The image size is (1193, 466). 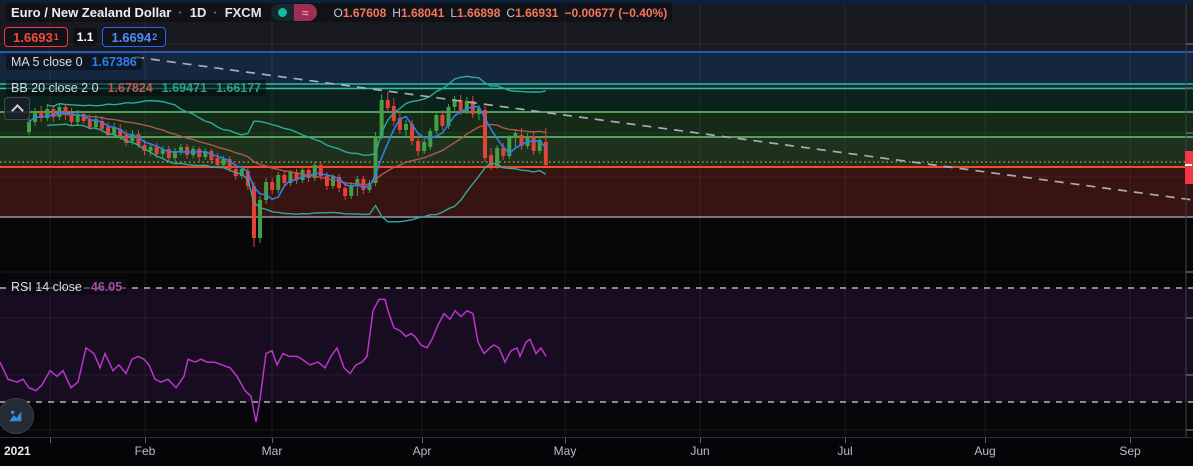 I want to click on price-marker-dash, so click(x=1188, y=165).